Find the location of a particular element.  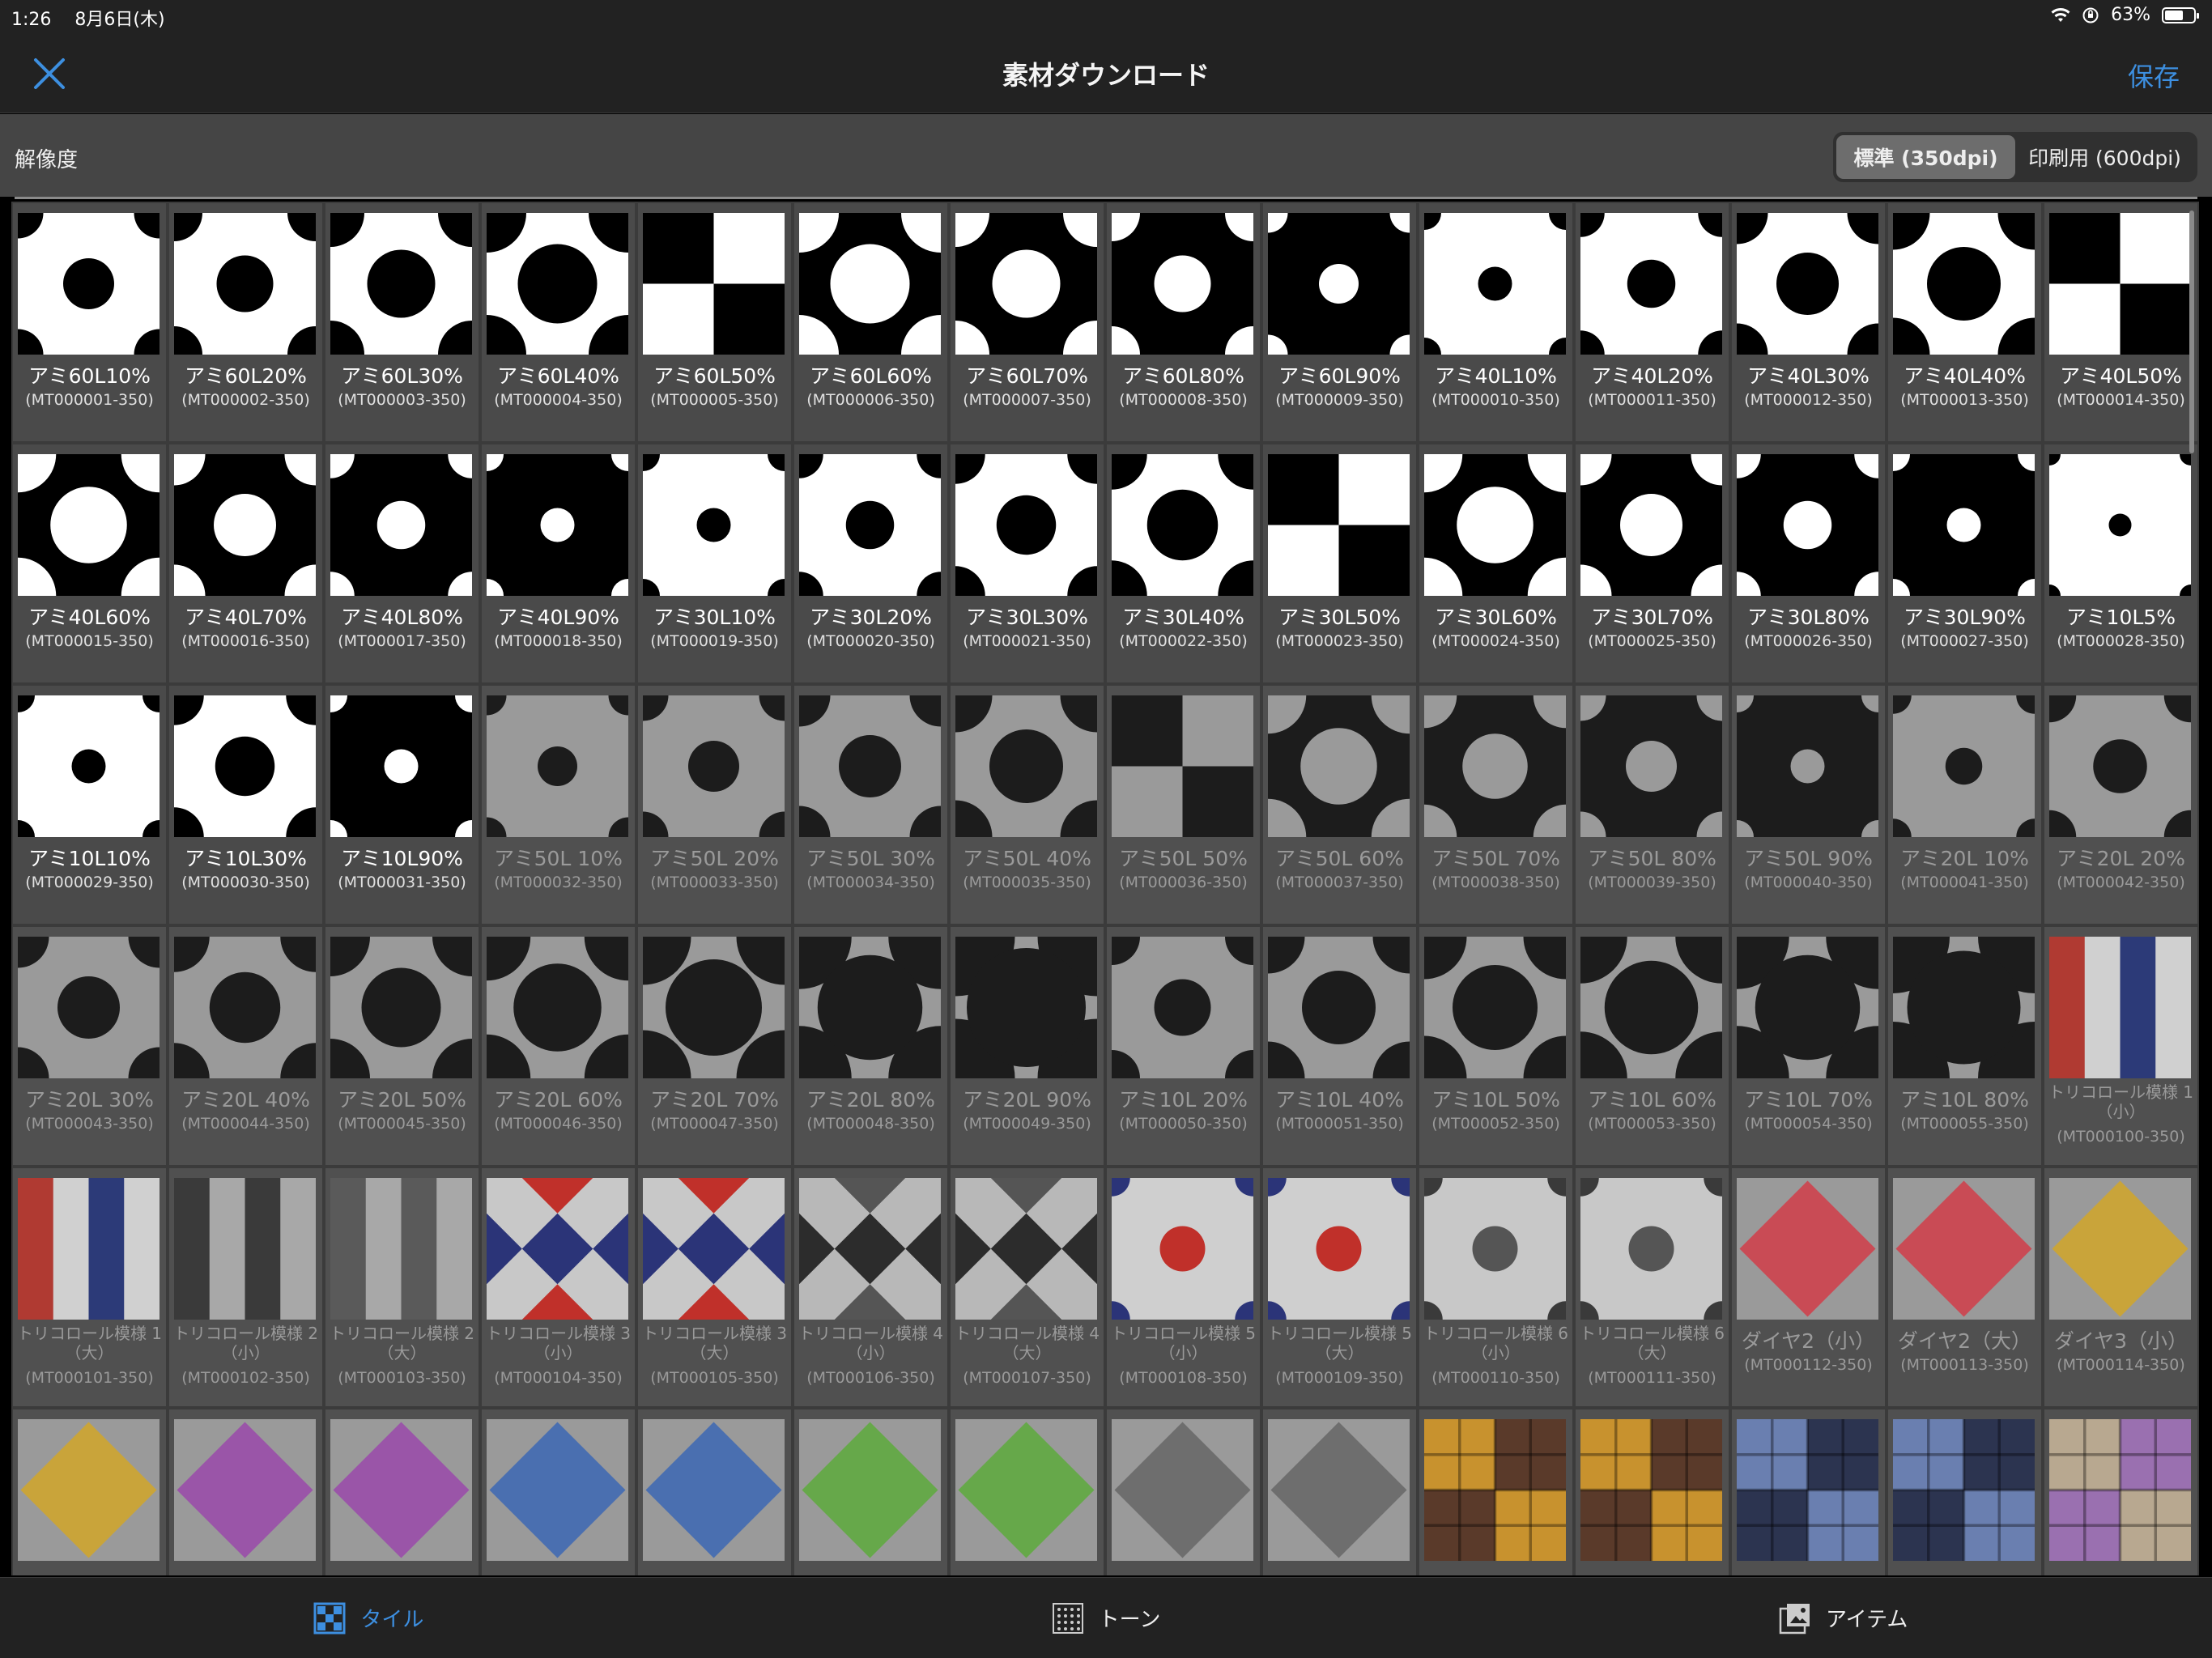

material-tile: アミ40L30% (MT000012-350) is located at coordinates (1809, 322).